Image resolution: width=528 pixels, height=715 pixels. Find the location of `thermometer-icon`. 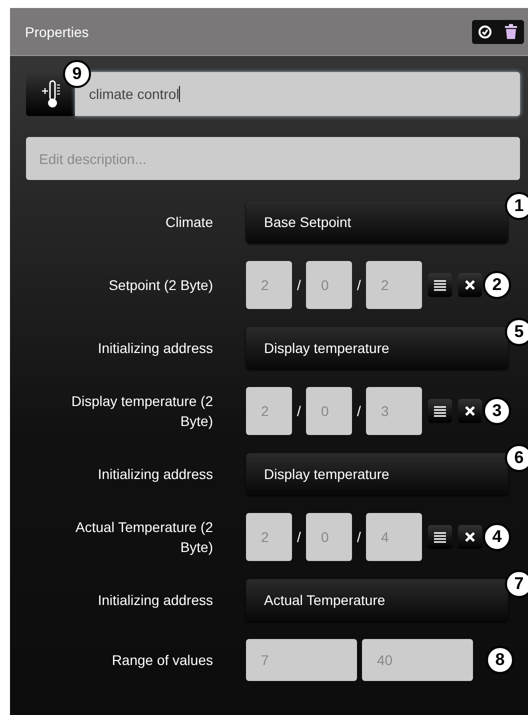

thermometer-icon is located at coordinates (51, 94).